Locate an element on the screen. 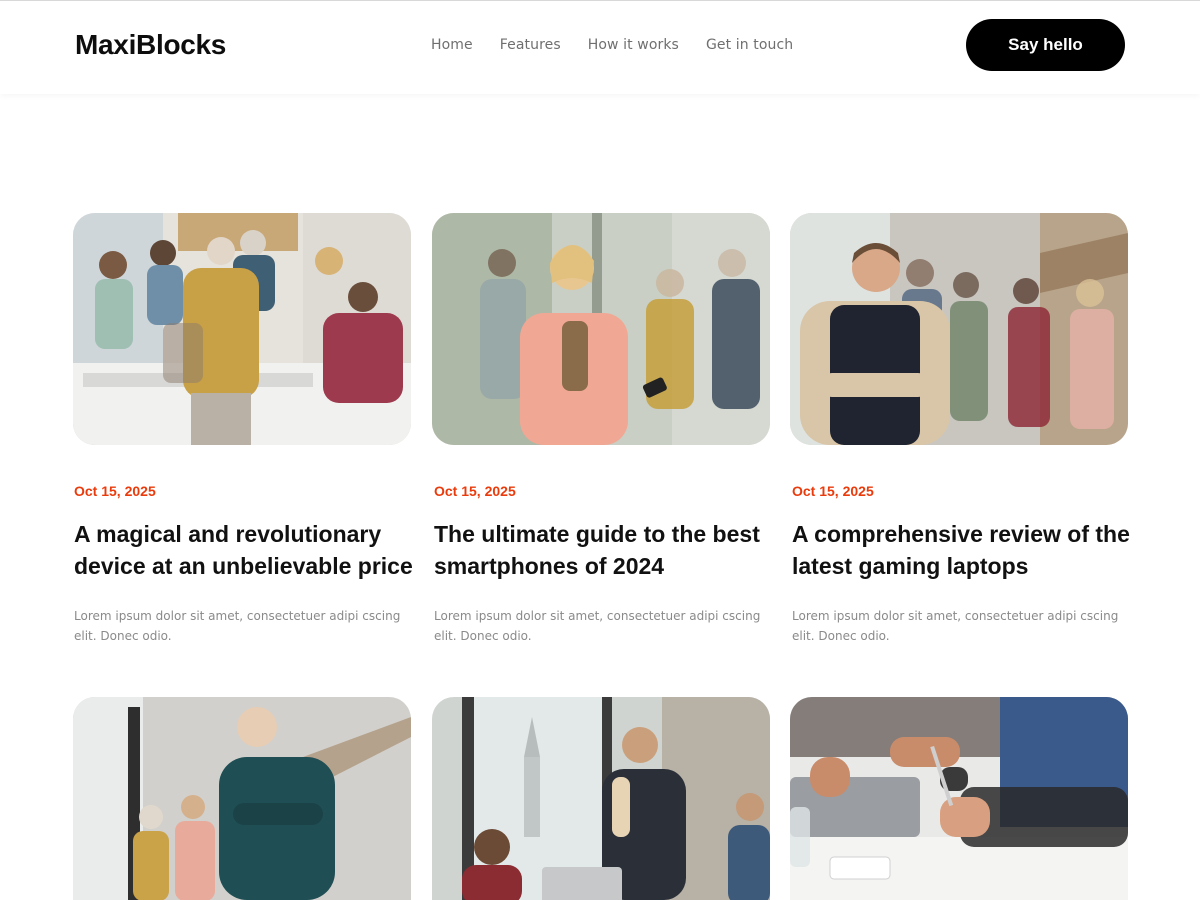 This screenshot has height=900, width=1200. site-logo: MaxiBlocks is located at coordinates (150, 45).